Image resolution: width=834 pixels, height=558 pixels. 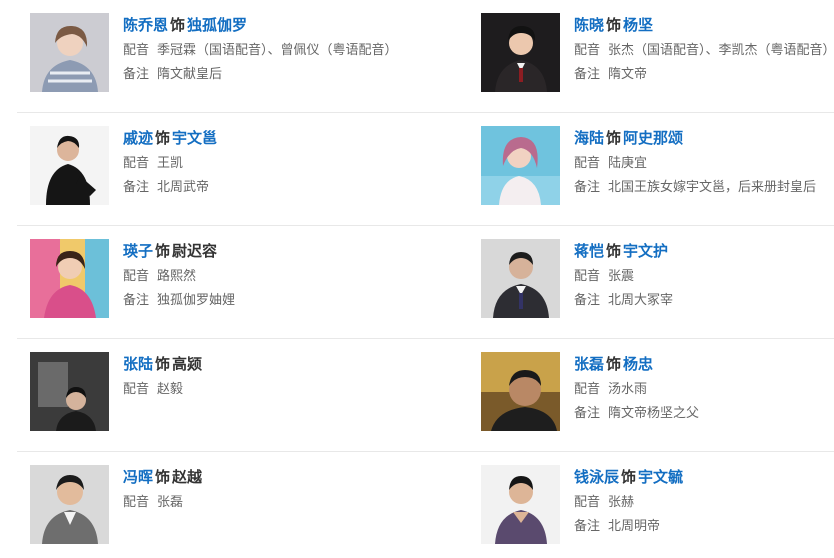 I want to click on actor-name: 戚迹, so click(x=138, y=138).